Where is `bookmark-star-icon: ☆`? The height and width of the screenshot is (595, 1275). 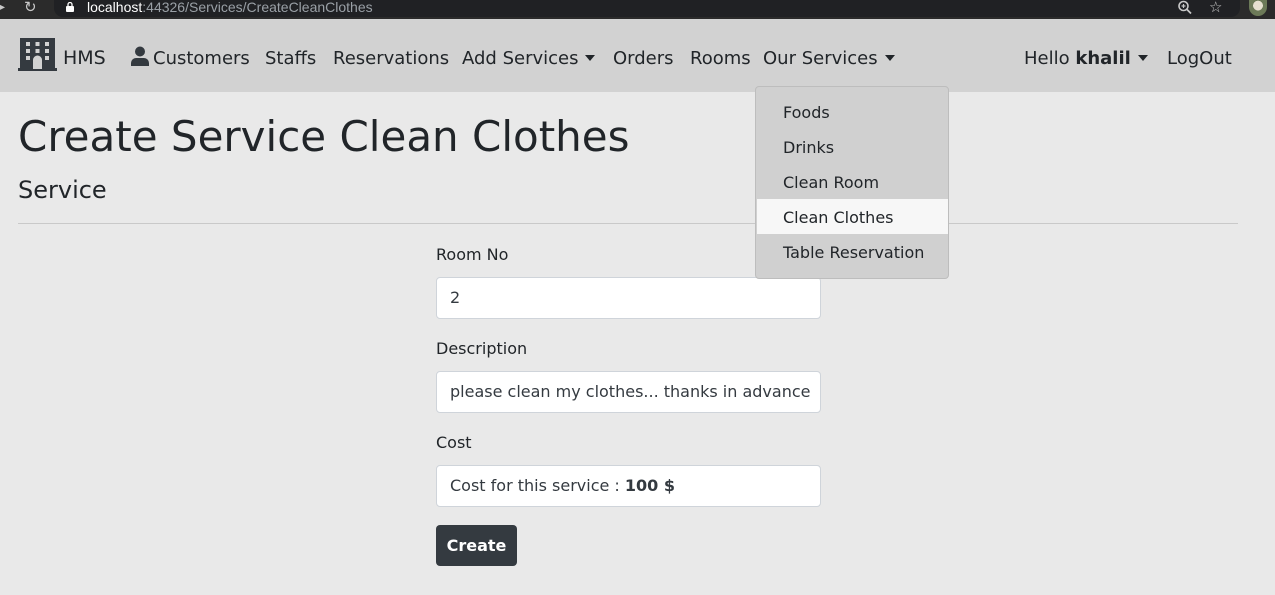
bookmark-star-icon: ☆ is located at coordinates (1215, 8).